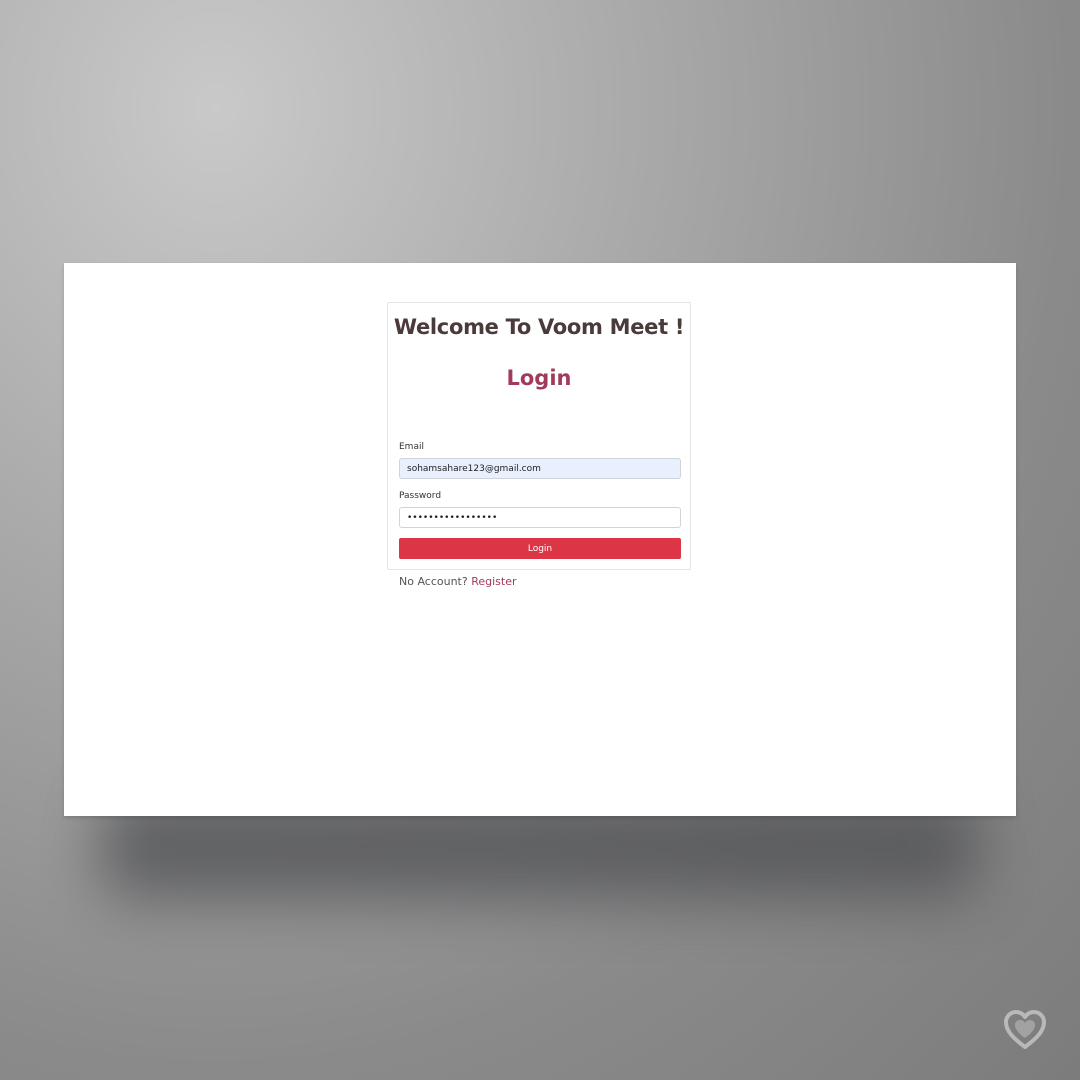 The height and width of the screenshot is (1080, 1080). I want to click on email-field, so click(540, 468).